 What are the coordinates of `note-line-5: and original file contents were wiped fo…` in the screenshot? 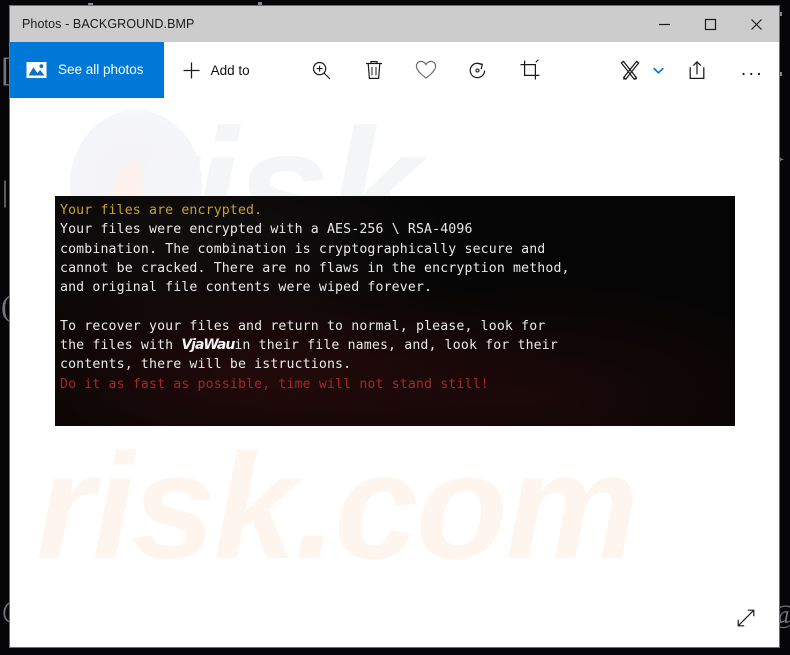 It's located at (246, 288).